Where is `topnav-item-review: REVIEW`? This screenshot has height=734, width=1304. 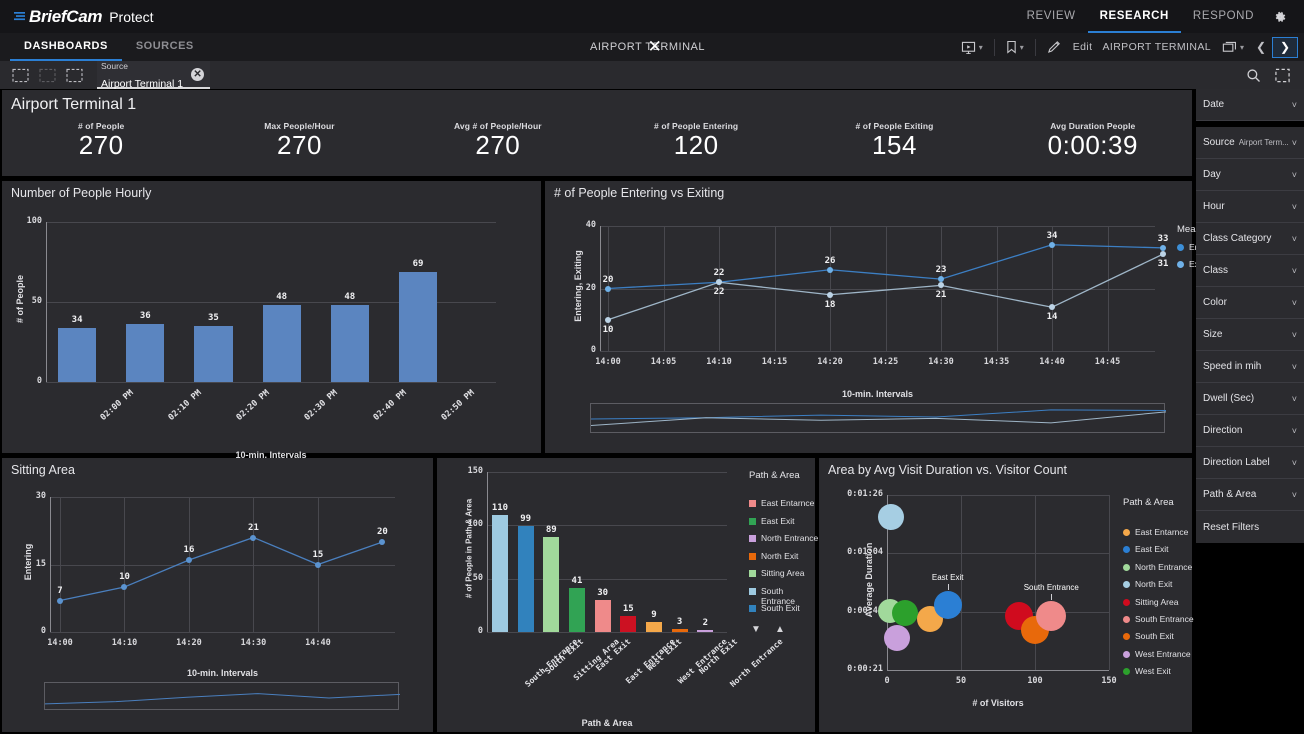 topnav-item-review: REVIEW is located at coordinates (1051, 16).